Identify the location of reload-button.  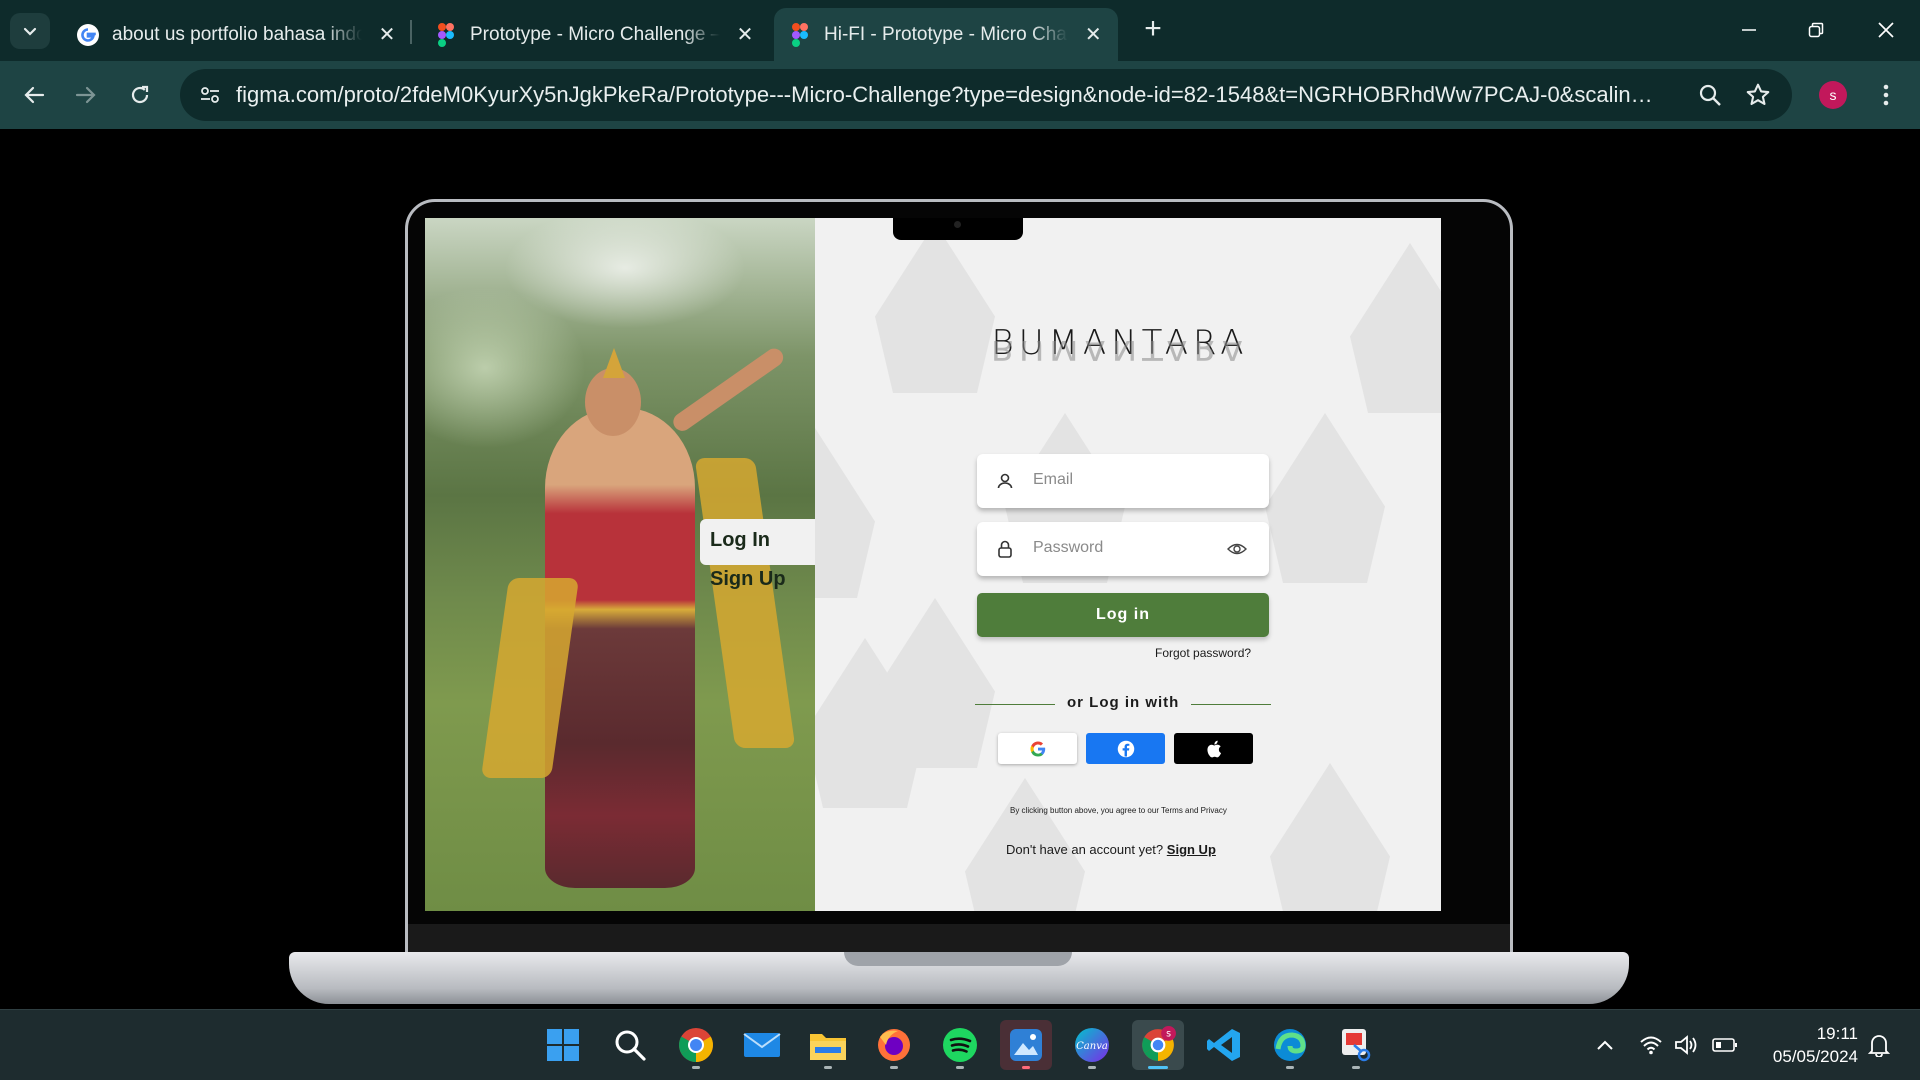
(140, 95).